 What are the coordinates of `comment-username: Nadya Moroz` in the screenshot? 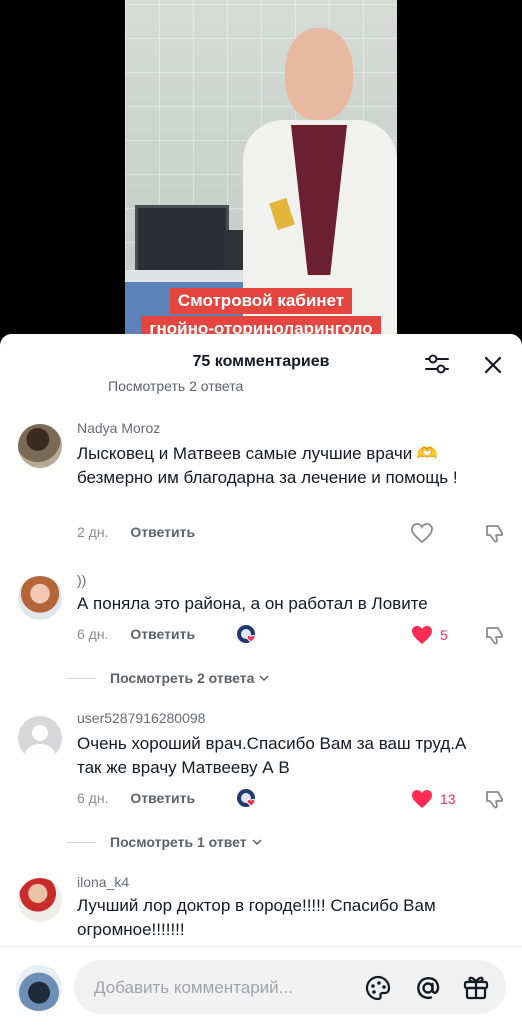 It's located at (118, 428).